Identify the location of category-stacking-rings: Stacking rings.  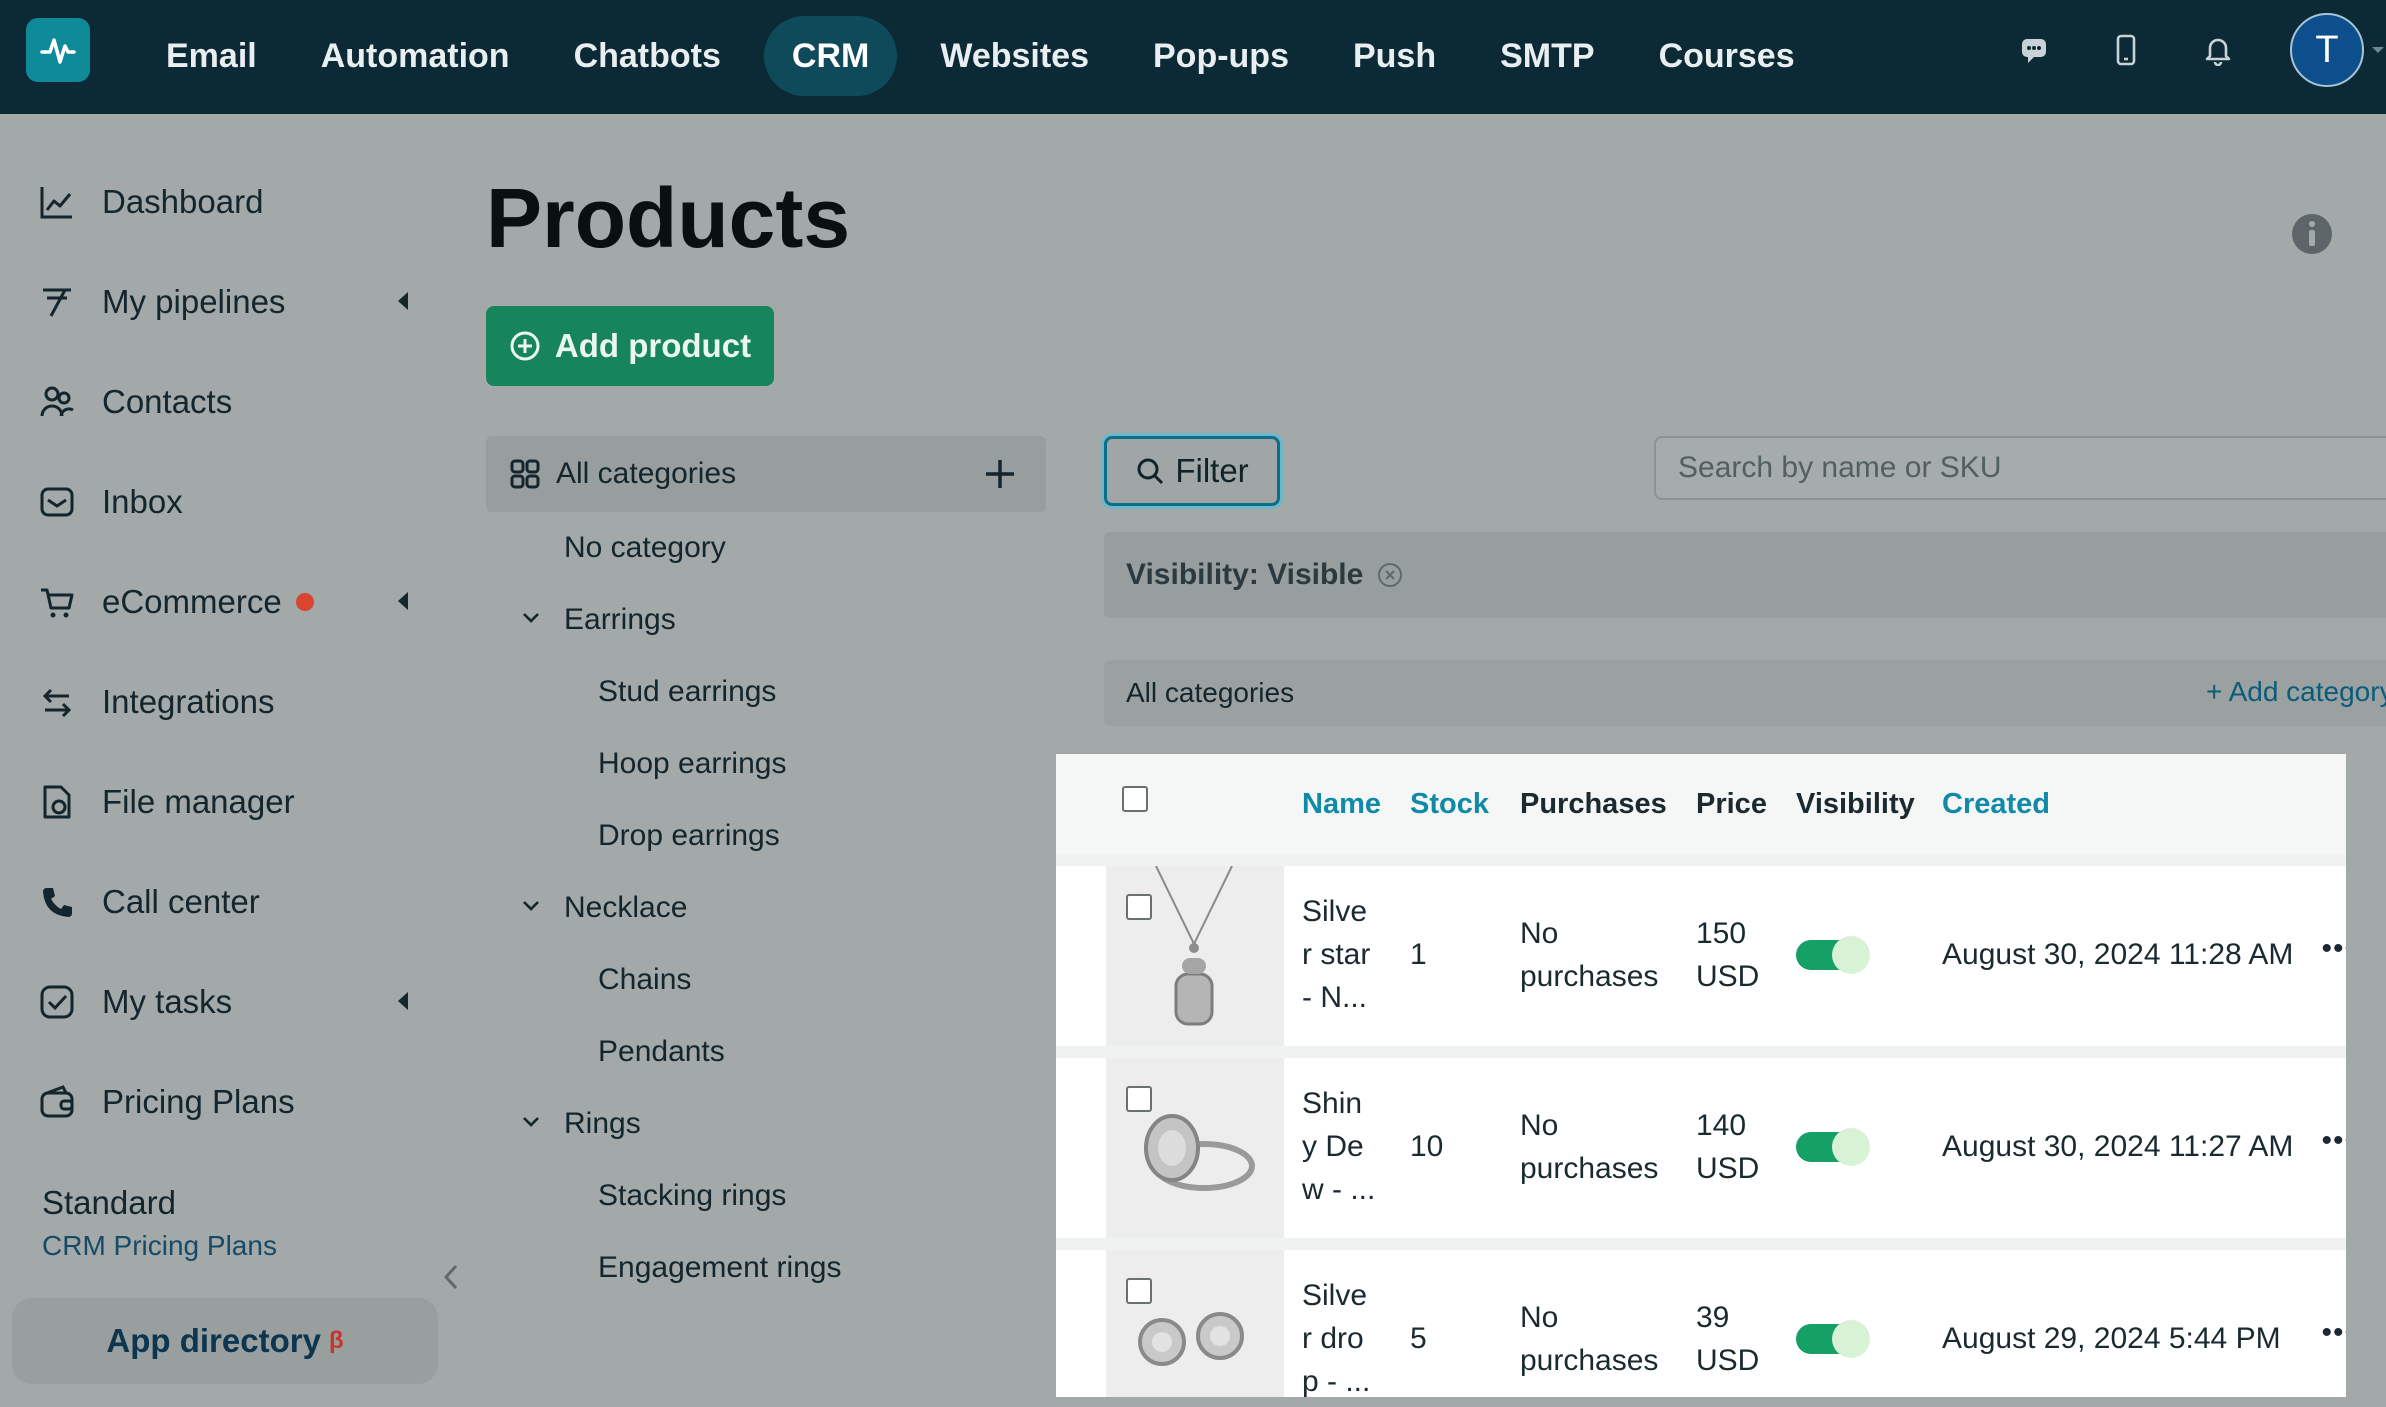
(692, 1196).